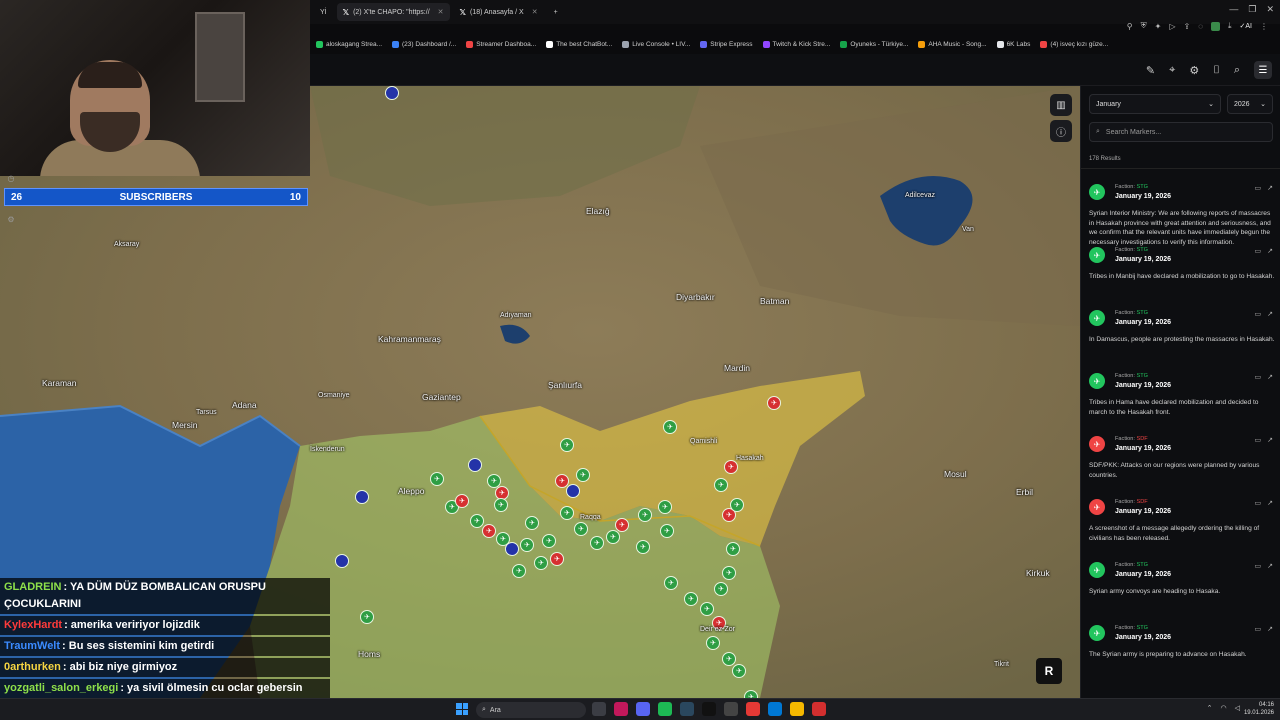 The image size is (1280, 720). What do you see at coordinates (1264, 26) in the screenshot?
I see `menu-dots-icon: ⋮` at bounding box center [1264, 26].